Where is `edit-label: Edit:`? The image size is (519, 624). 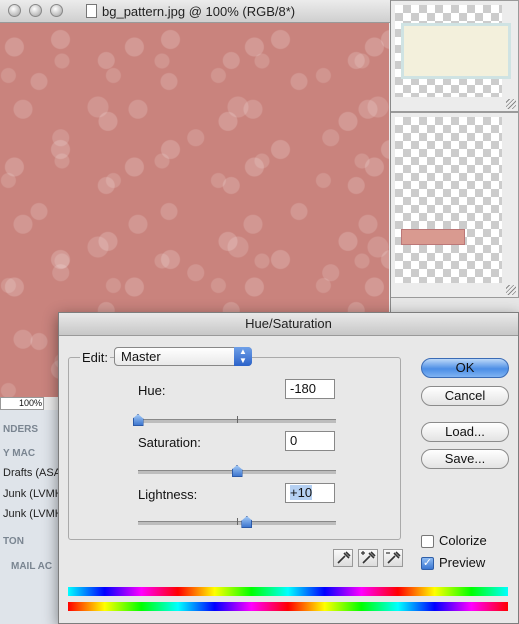
edit-label: Edit: is located at coordinates (95, 357).